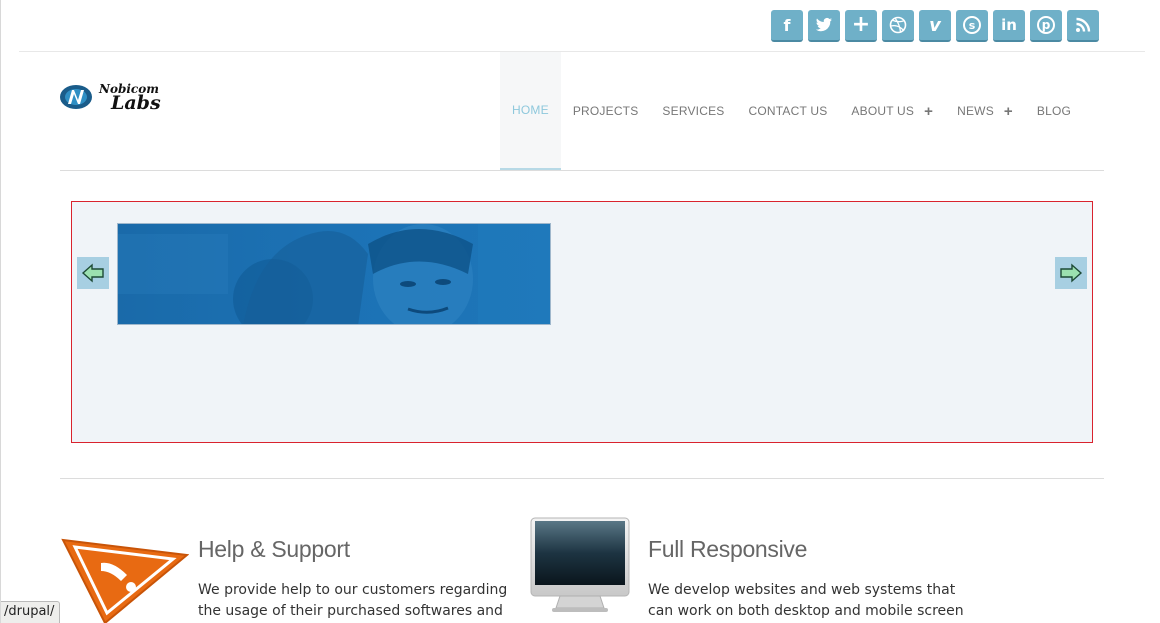  I want to click on arrow-right-icon, so click(1071, 273).